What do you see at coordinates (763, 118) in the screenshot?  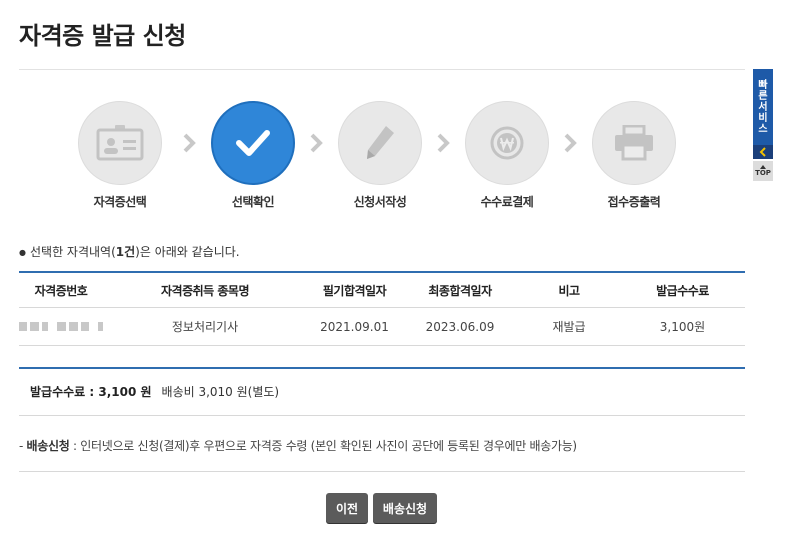 I see `quick-label-char: 비` at bounding box center [763, 118].